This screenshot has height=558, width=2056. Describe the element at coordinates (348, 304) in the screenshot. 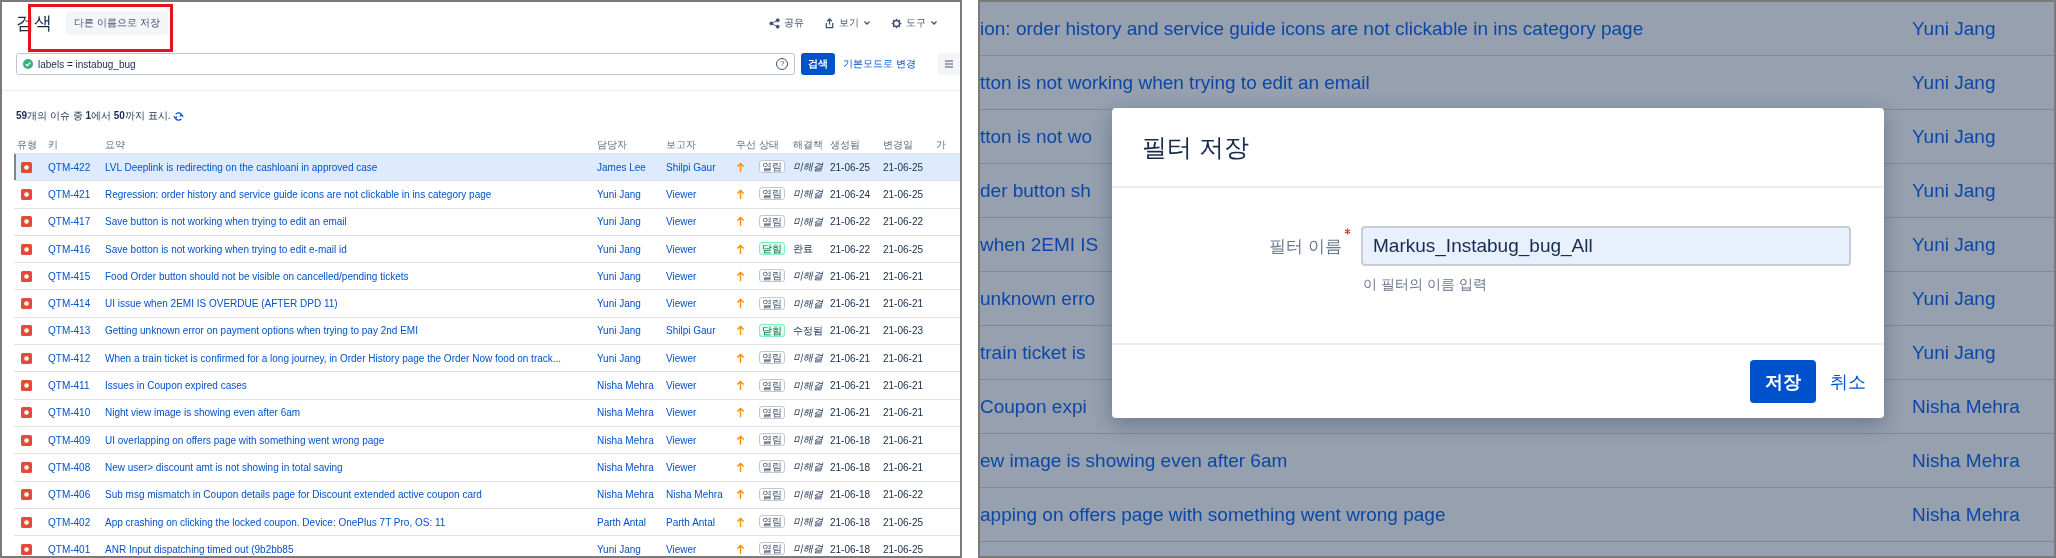

I see `issue-summary: UI issue when 2EMI IS OVERDUE (AFTER DPD 11)` at that location.